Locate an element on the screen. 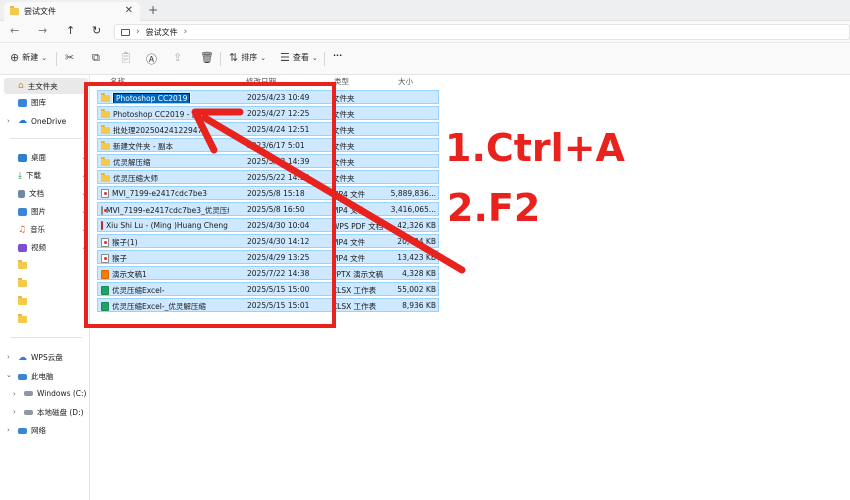  annotation-step-1: 1.Ctrl+A is located at coordinates (535, 148).